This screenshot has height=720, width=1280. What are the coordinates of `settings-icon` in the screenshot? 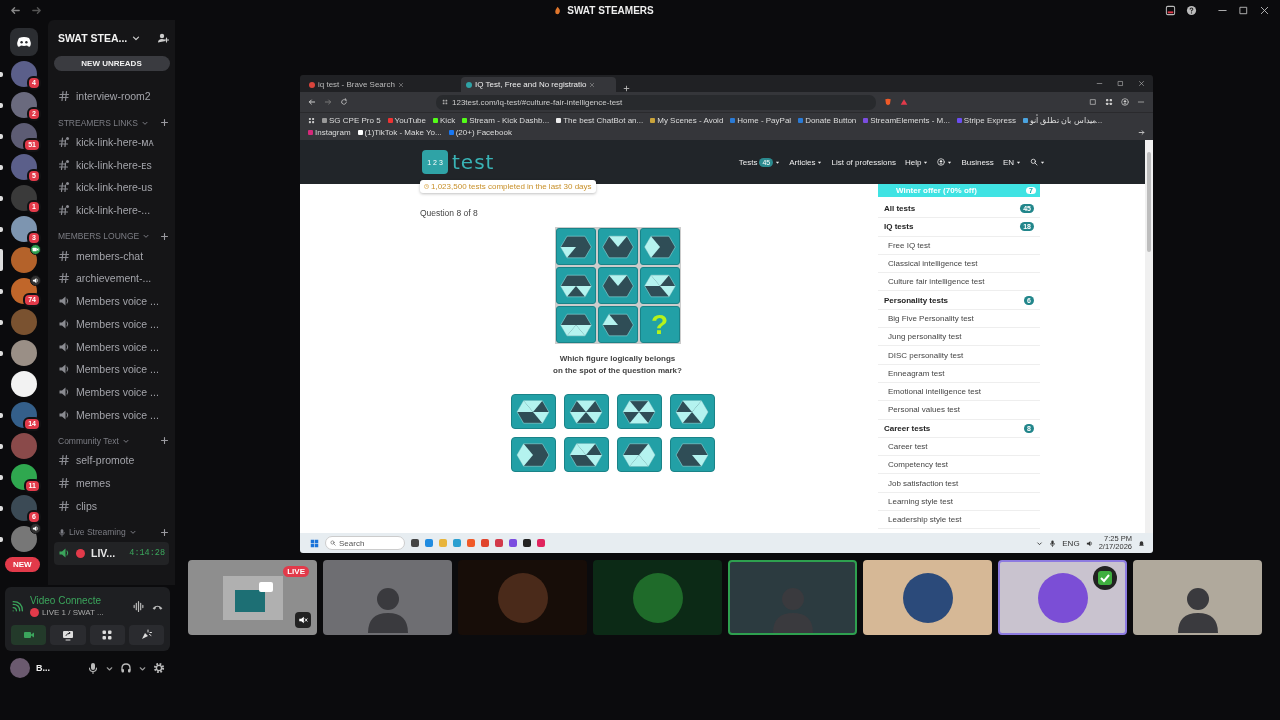 It's located at (159, 668).